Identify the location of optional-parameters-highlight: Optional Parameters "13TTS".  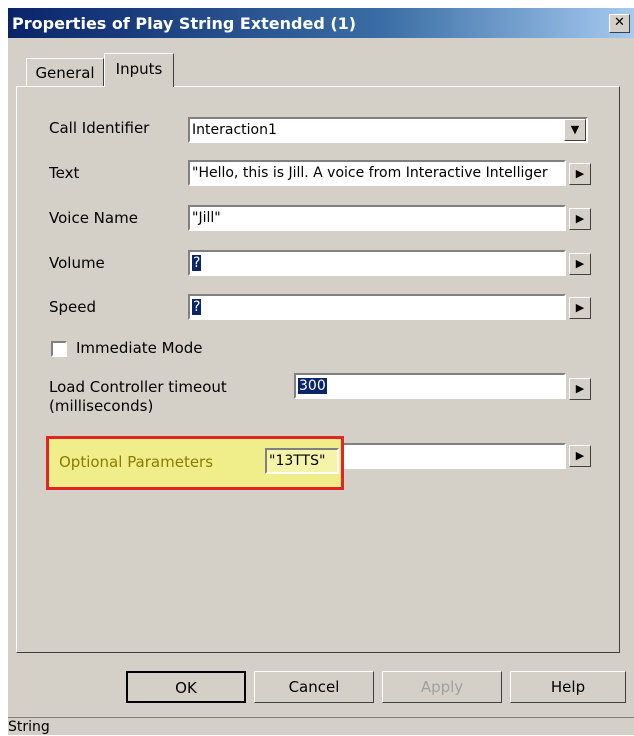
(195, 463).